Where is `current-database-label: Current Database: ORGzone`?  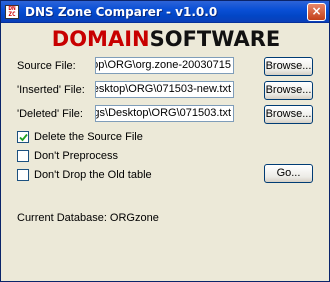 current-database-label: Current Database: ORGzone is located at coordinates (88, 218).